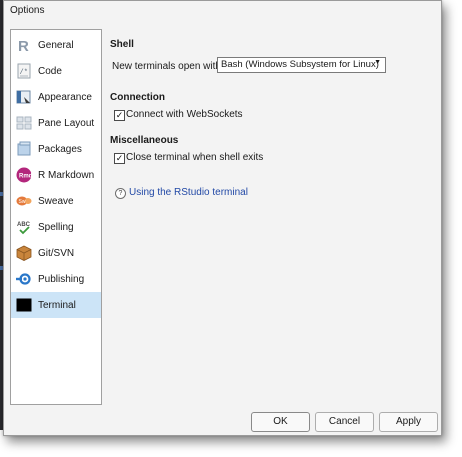 The image size is (462, 457). Describe the element at coordinates (61, 279) in the screenshot. I see `sidebar-item-label: Publishing` at that location.